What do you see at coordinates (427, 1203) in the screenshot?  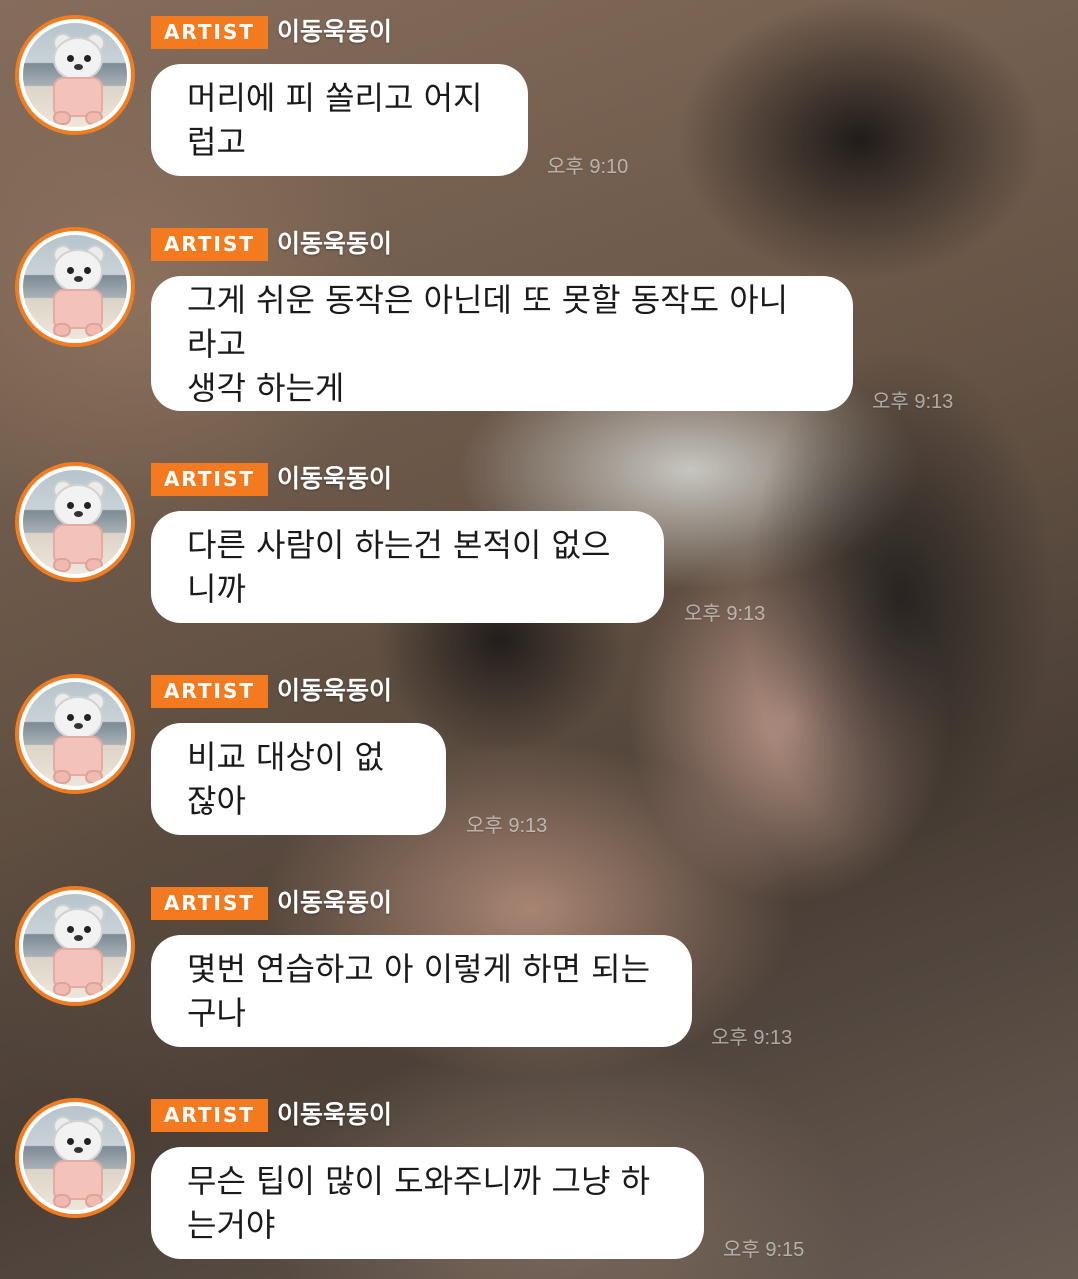 I see `message-bubble: 무슨 팁이 많이 도와주니까 그냥 하는거야` at bounding box center [427, 1203].